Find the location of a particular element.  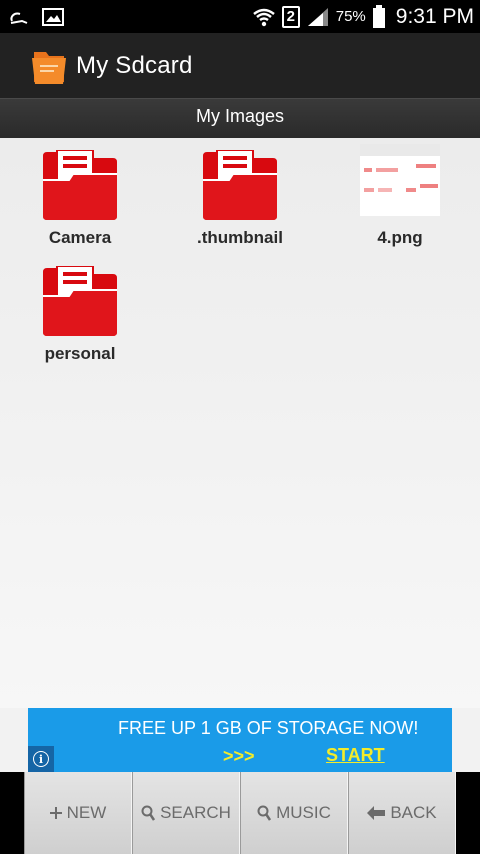

folder-item-thumbnail: .thumbnail is located at coordinates (240, 199).